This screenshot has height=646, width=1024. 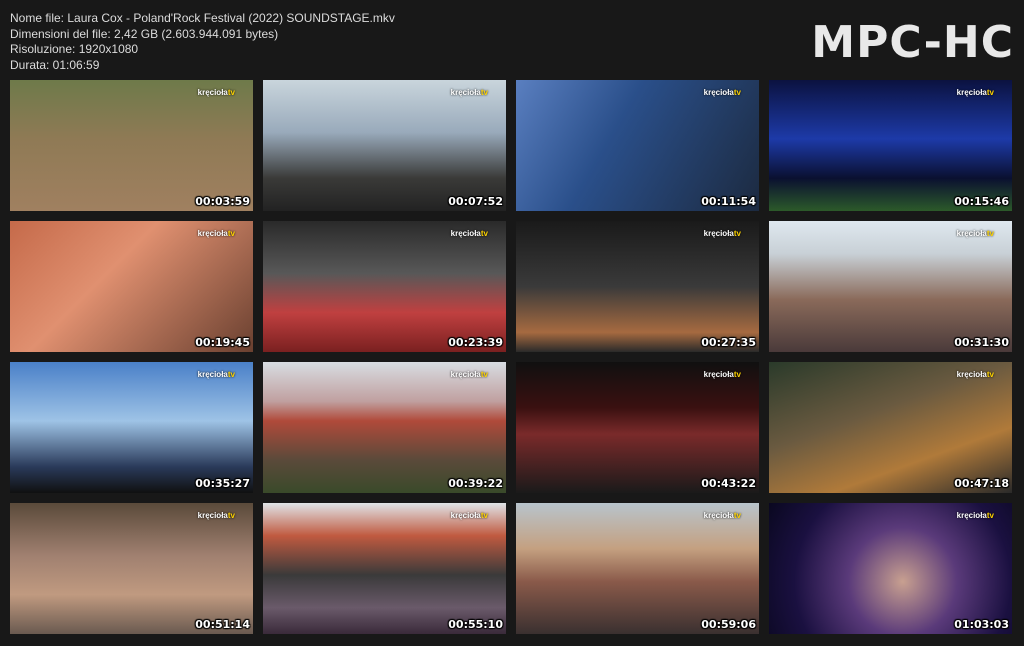 What do you see at coordinates (475, 483) in the screenshot?
I see `timestamp: 00:39:22` at bounding box center [475, 483].